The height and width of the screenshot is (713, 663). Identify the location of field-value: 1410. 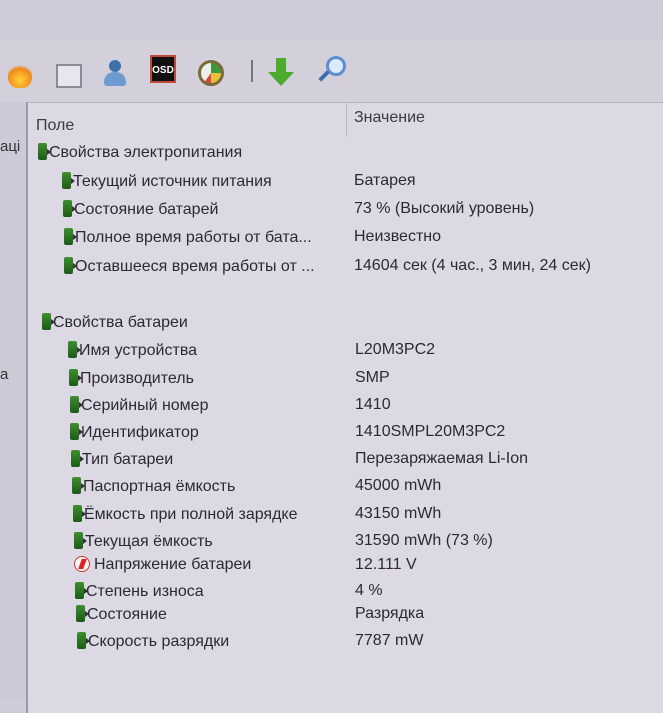
(373, 404).